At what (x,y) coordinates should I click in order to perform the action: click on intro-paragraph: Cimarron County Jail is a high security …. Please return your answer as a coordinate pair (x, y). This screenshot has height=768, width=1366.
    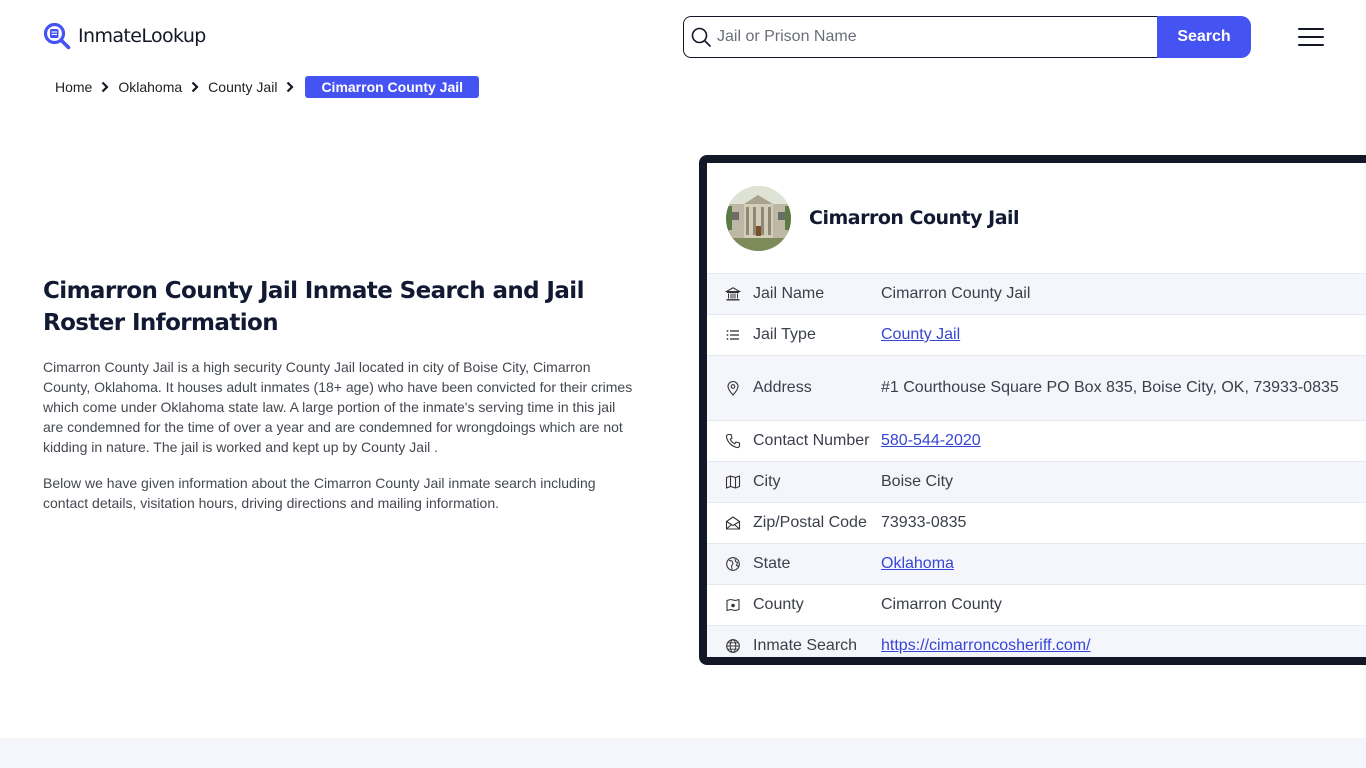
    Looking at the image, I should click on (338, 407).